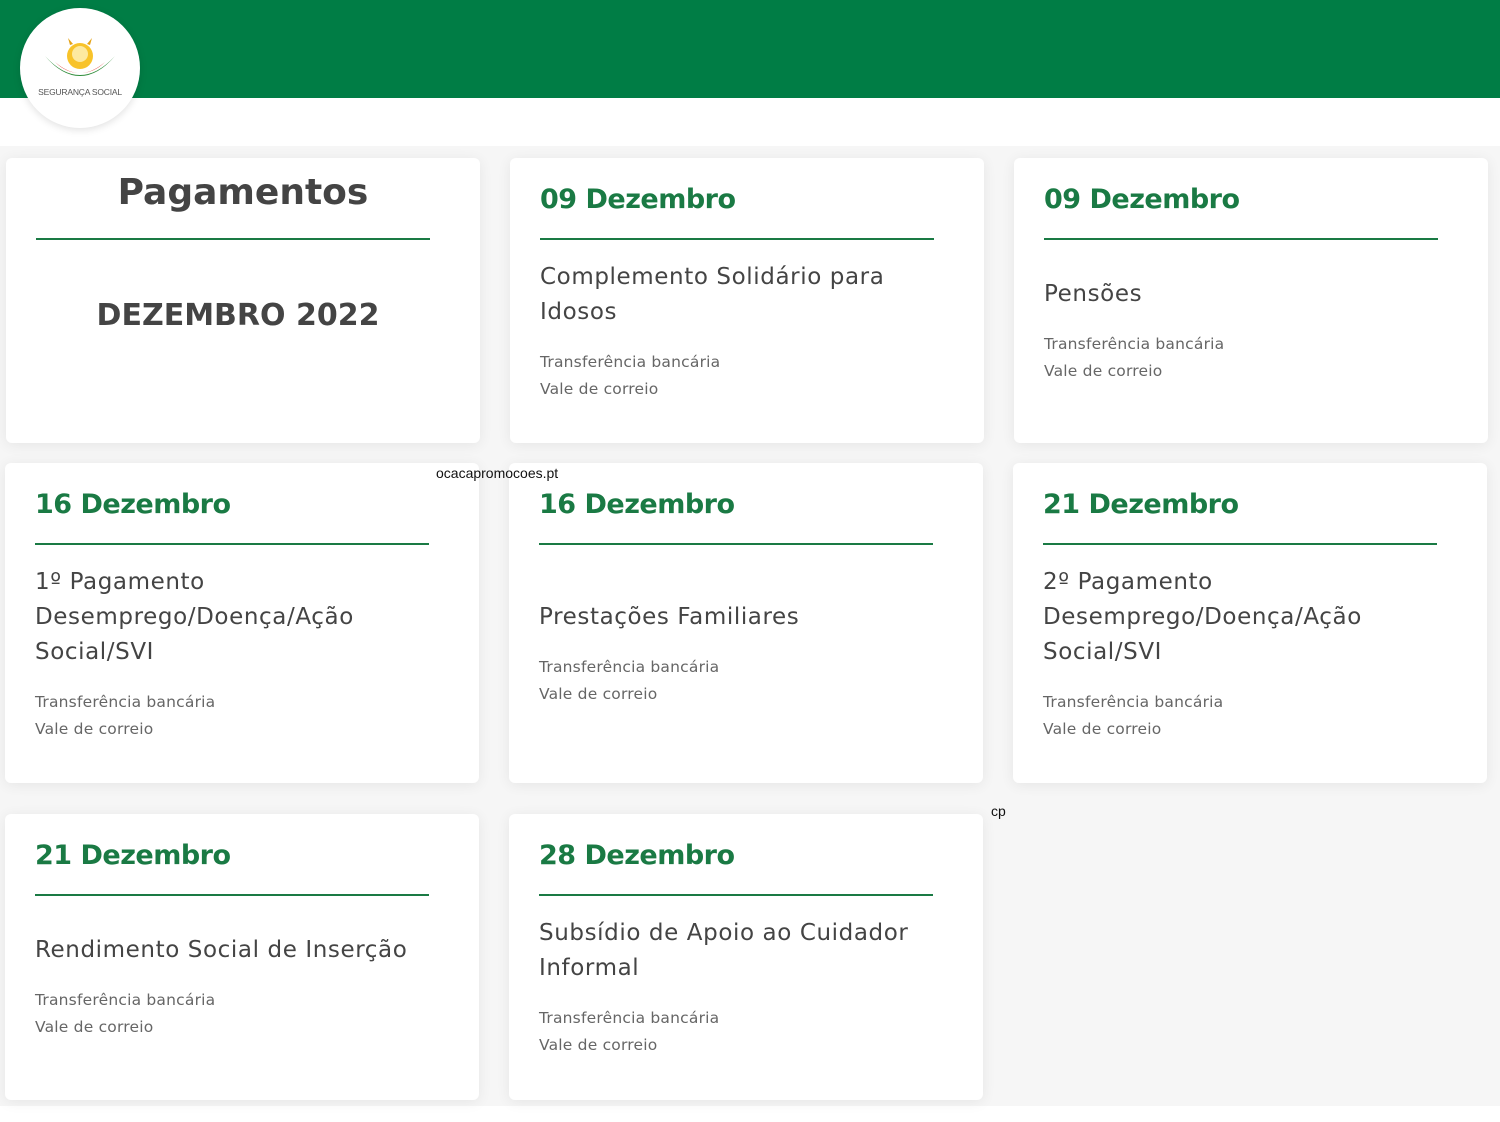 Image resolution: width=1500 pixels, height=1122 pixels. Describe the element at coordinates (221, 950) in the screenshot. I see `payment-title: Rendimento Social de Inserção` at that location.